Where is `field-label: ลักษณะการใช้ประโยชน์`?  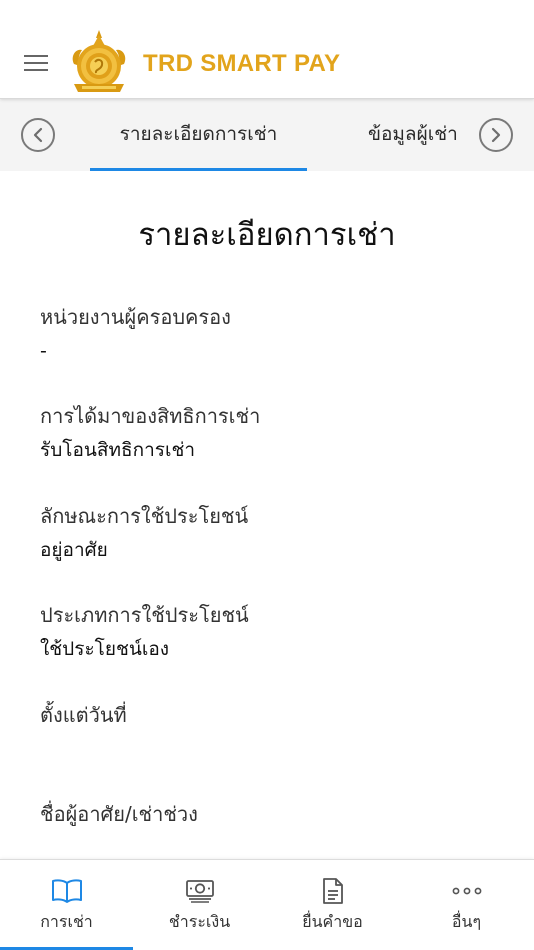 field-label: ลักษณะการใช้ประโยชน์ is located at coordinates (144, 516).